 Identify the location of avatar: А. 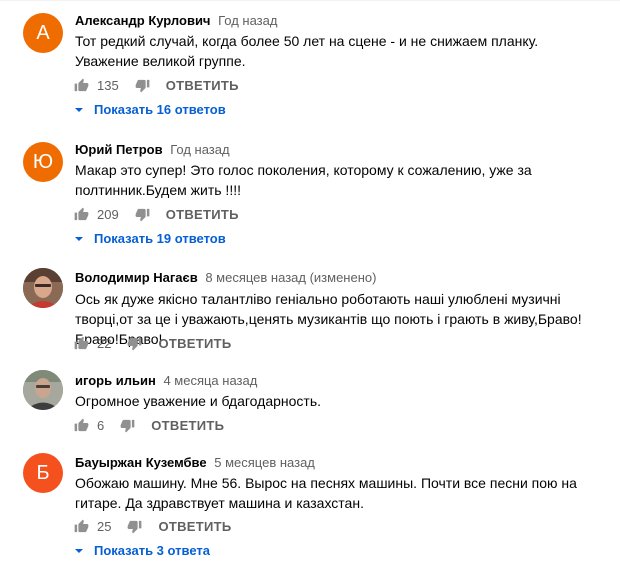
(43, 33).